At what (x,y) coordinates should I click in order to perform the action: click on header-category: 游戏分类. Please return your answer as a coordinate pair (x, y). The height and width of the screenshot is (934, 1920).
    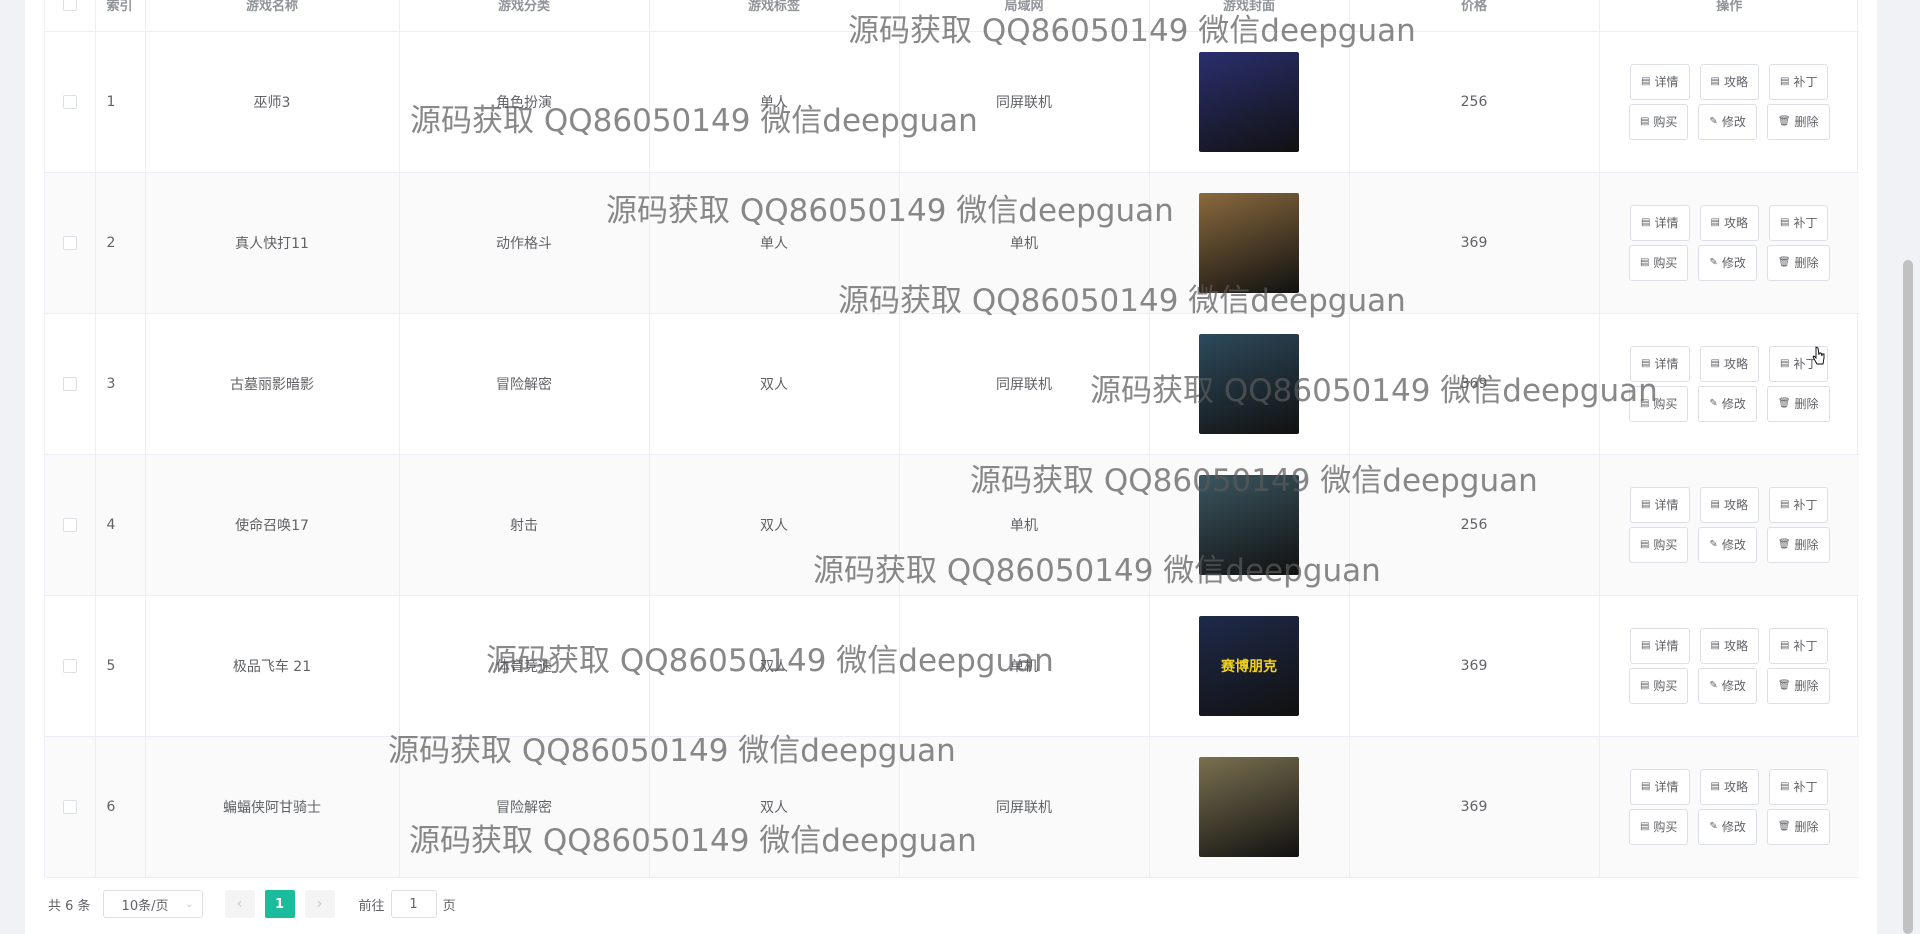
    Looking at the image, I should click on (524, 16).